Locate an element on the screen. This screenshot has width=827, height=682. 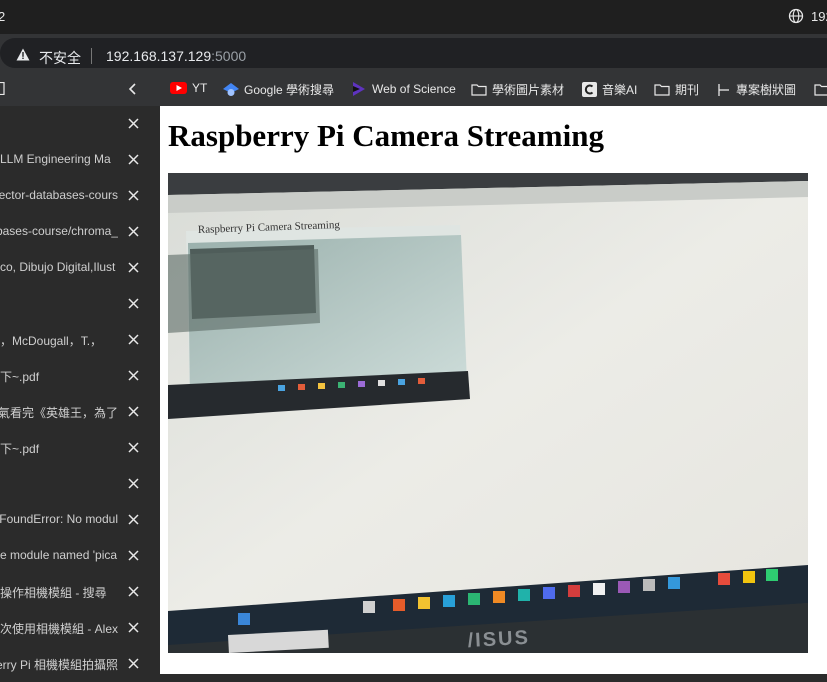
bookmark-google-scholar: Google 學術搜尋 is located at coordinates (278, 89).